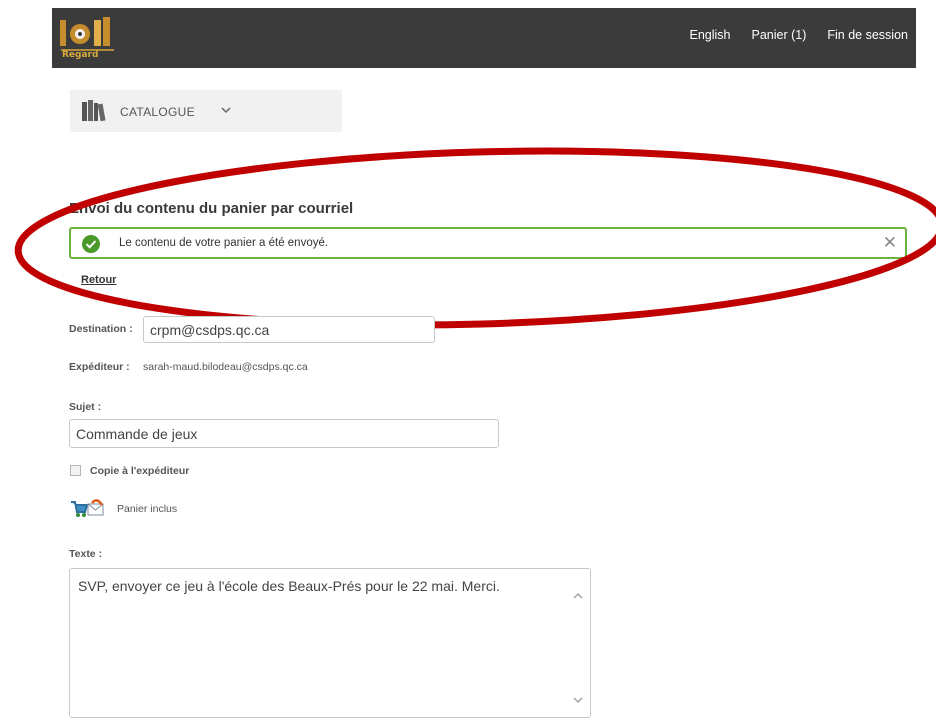 The height and width of the screenshot is (718, 936). I want to click on chevron-down-icon, so click(226, 111).